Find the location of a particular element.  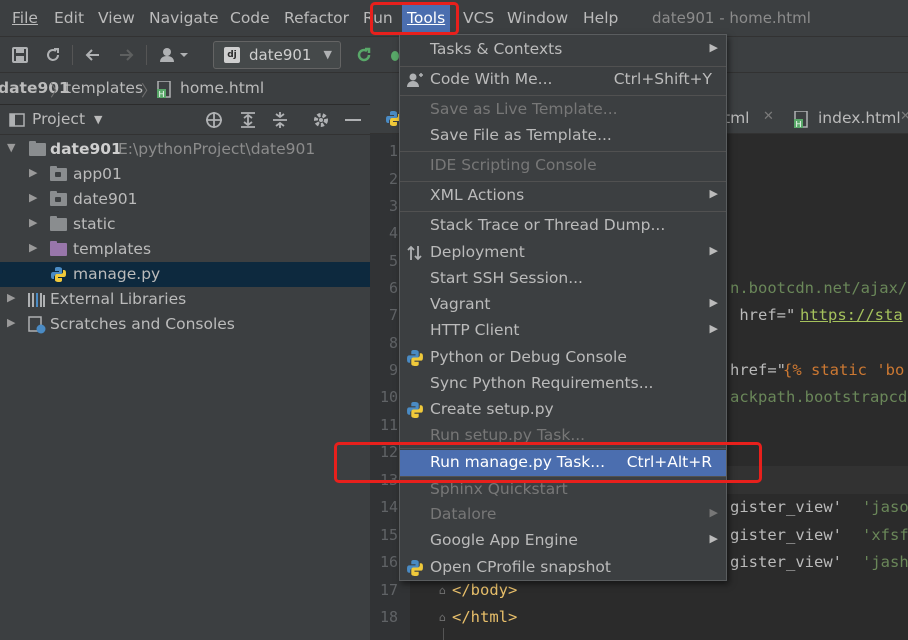

html-file-icon: H is located at coordinates (802, 121).